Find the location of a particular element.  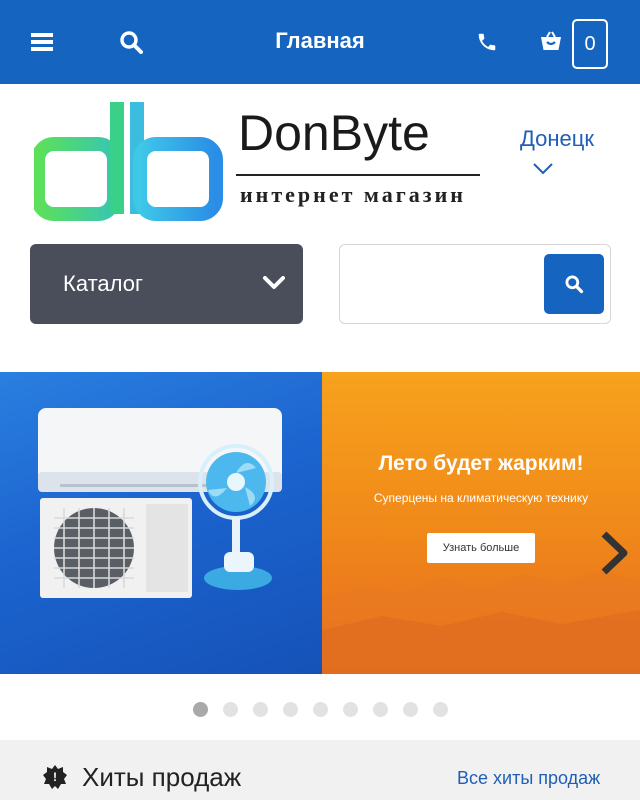

catalog-dropdown: Каталог is located at coordinates (166, 284).